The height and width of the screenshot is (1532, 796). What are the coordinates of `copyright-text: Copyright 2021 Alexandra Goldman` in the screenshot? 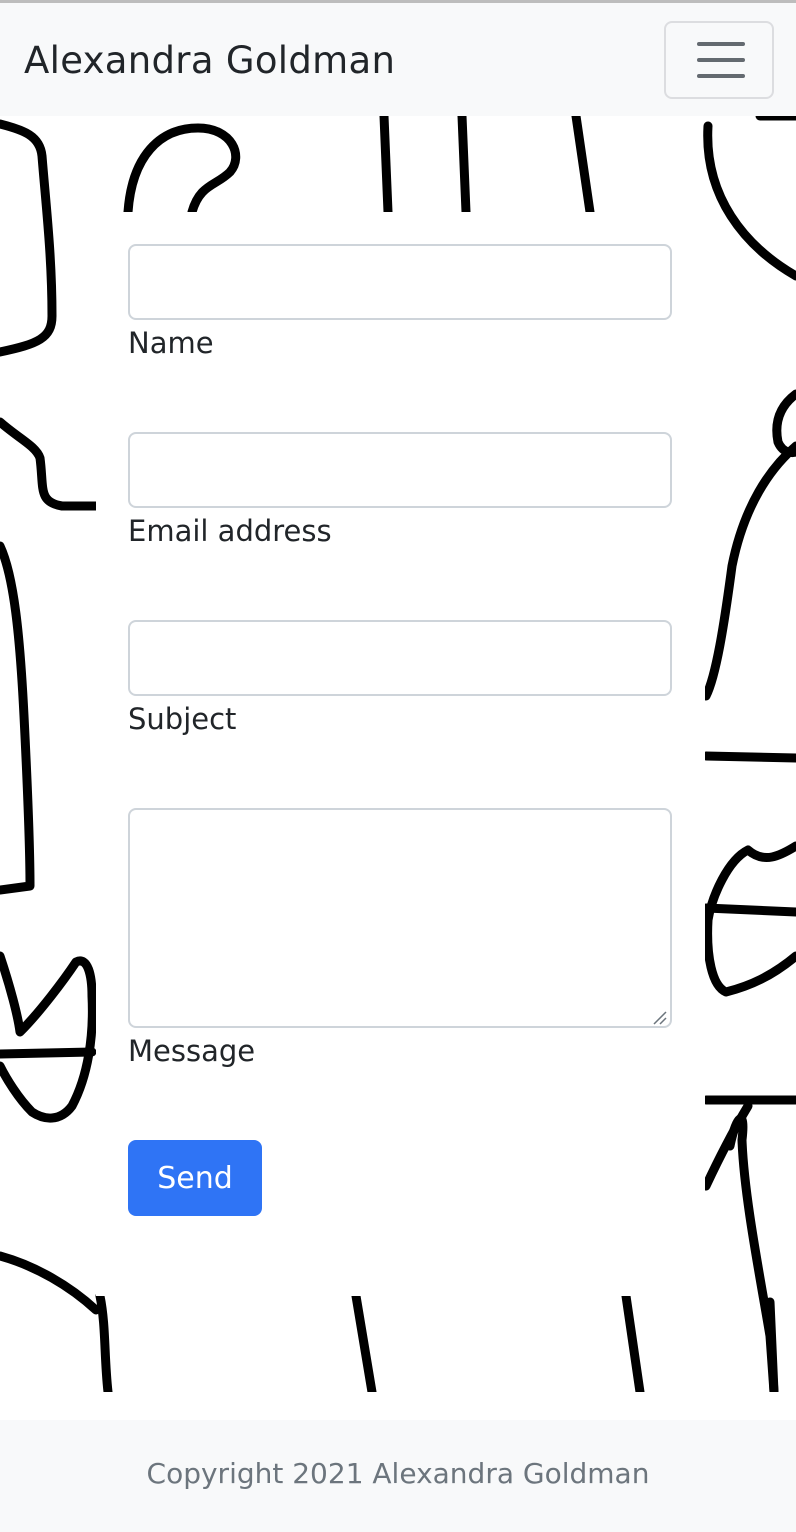 It's located at (398, 1473).